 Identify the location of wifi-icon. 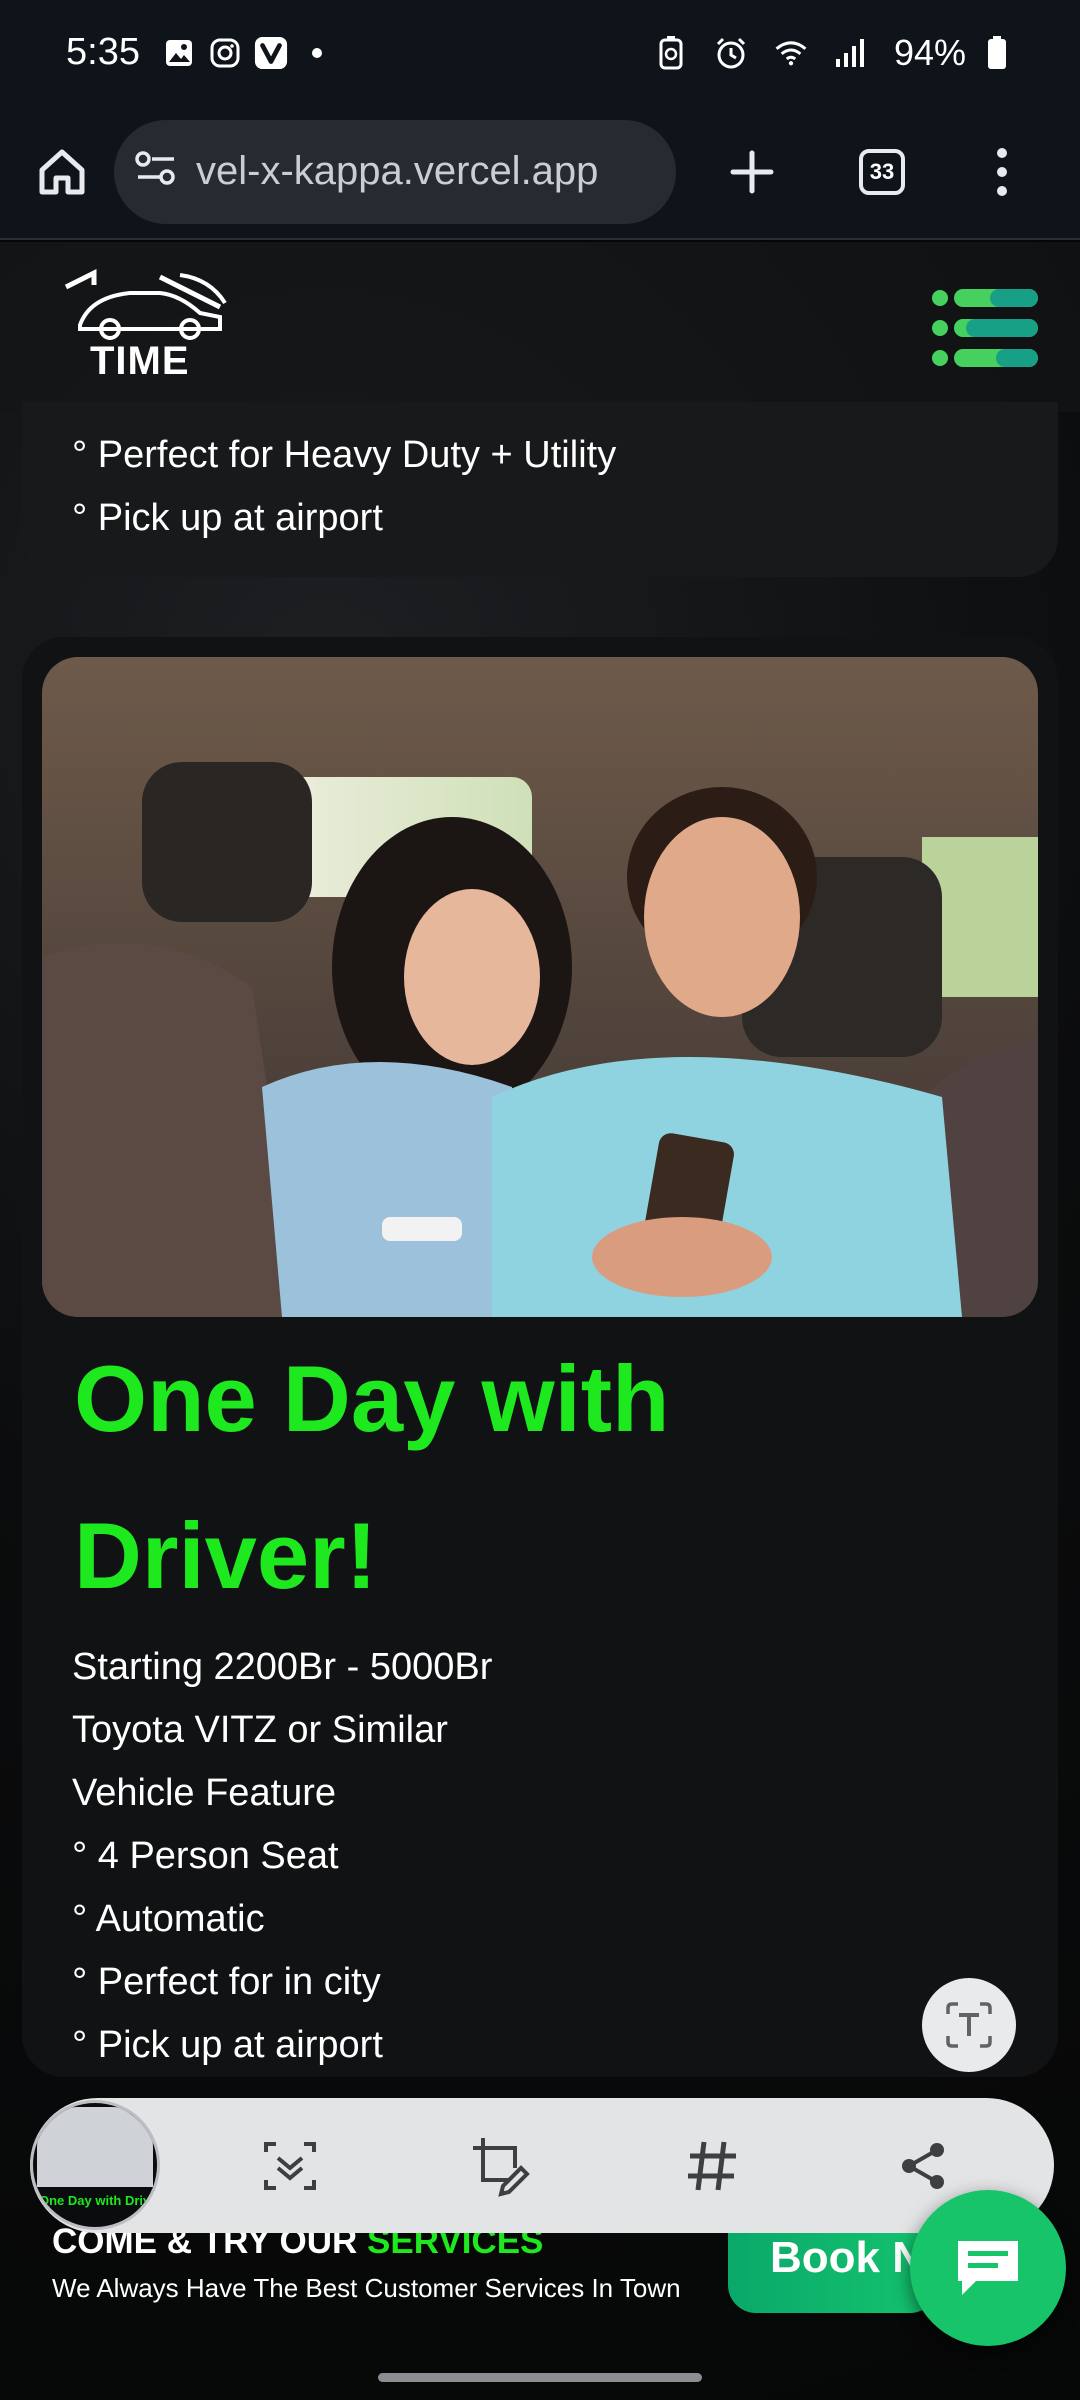
(791, 53).